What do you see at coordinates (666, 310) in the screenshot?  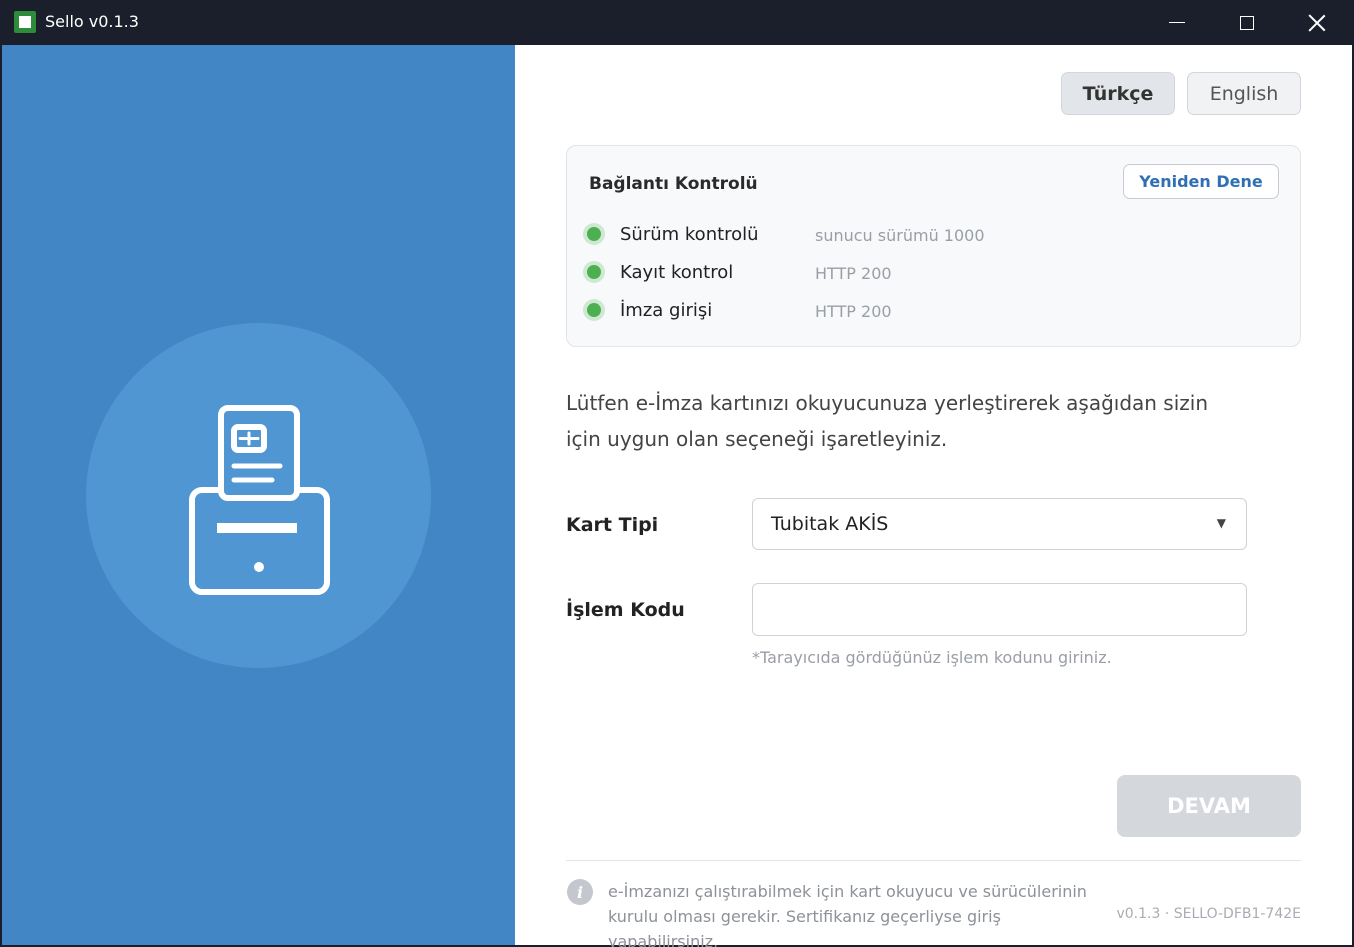 I see `check-label: İmza girişi` at bounding box center [666, 310].